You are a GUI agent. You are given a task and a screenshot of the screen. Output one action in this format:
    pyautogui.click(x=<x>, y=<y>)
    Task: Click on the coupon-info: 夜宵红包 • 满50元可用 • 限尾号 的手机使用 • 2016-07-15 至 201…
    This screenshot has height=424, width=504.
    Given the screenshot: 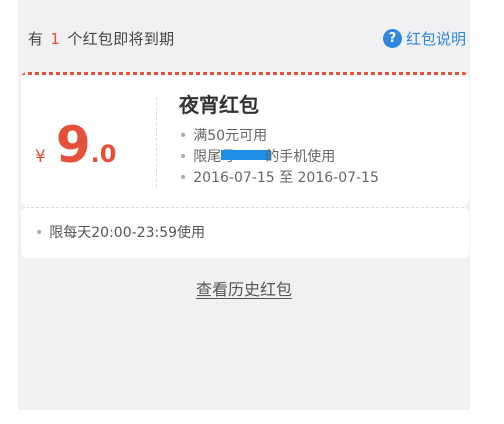 What is the action you would take?
    pyautogui.click(x=319, y=139)
    